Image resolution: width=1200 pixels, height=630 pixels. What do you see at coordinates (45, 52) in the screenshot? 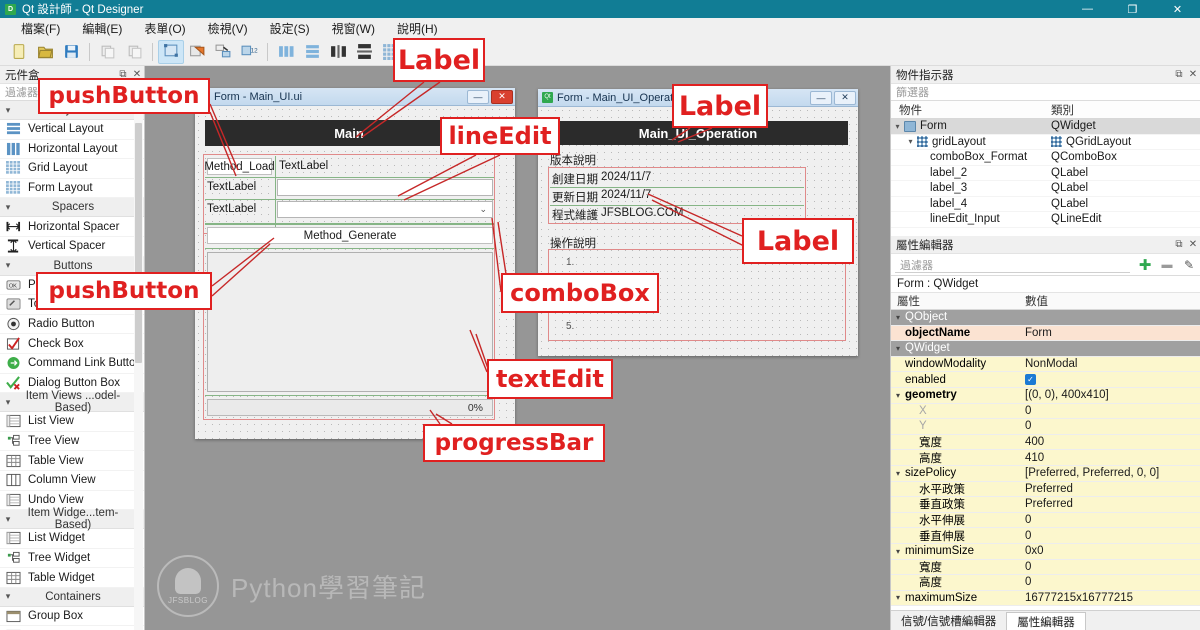
I see `open-form-icon` at bounding box center [45, 52].